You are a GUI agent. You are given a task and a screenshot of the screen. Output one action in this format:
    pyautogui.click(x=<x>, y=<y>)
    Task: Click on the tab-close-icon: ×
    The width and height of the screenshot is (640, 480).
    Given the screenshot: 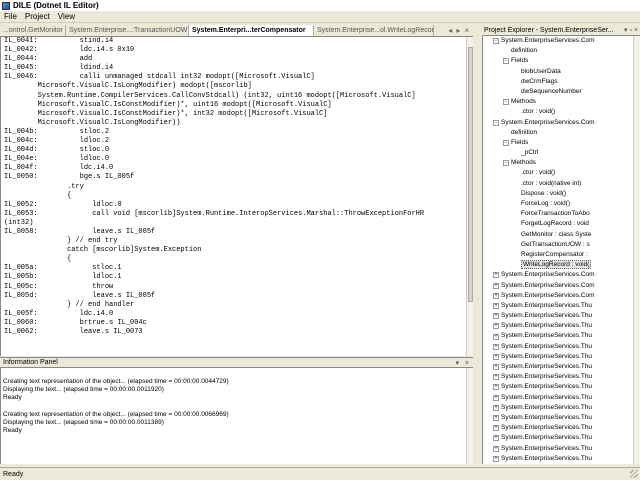 What is the action you would take?
    pyautogui.click(x=466, y=30)
    